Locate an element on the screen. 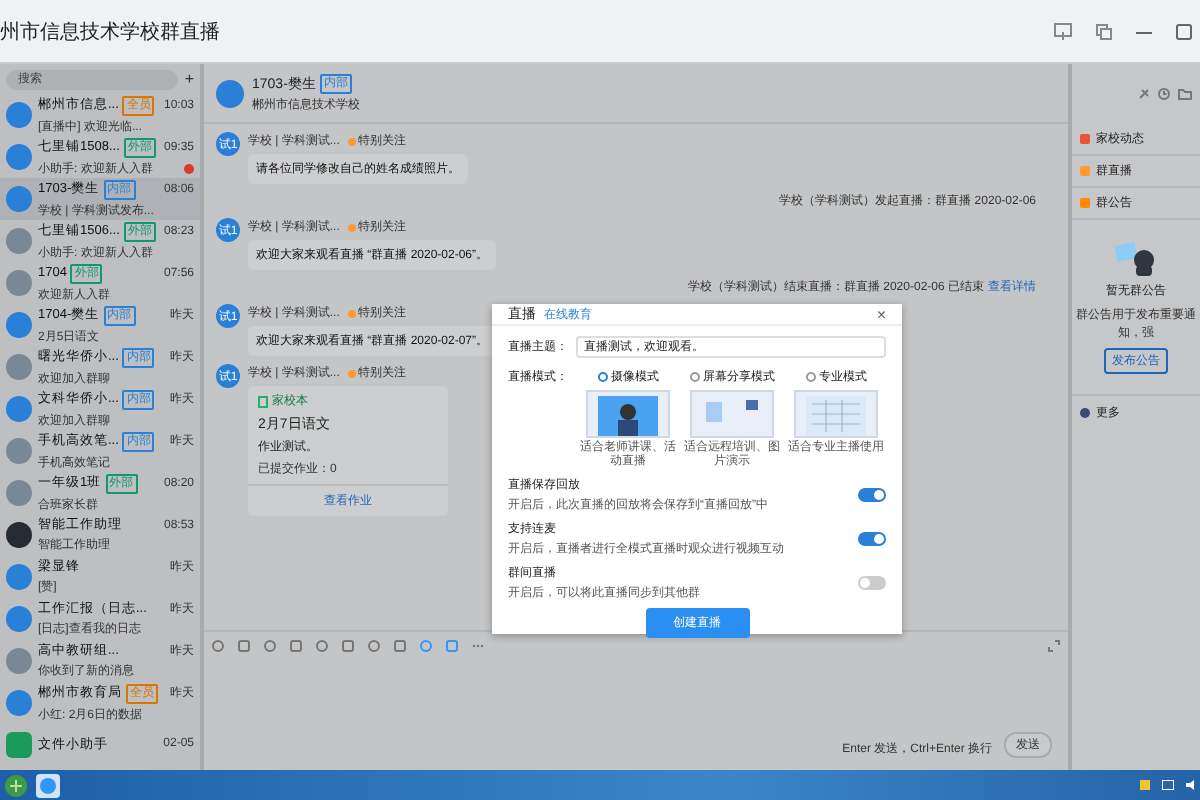 This screenshot has height=800, width=1200. window-title: 州市信息技术学校群直播 is located at coordinates (111, 32).